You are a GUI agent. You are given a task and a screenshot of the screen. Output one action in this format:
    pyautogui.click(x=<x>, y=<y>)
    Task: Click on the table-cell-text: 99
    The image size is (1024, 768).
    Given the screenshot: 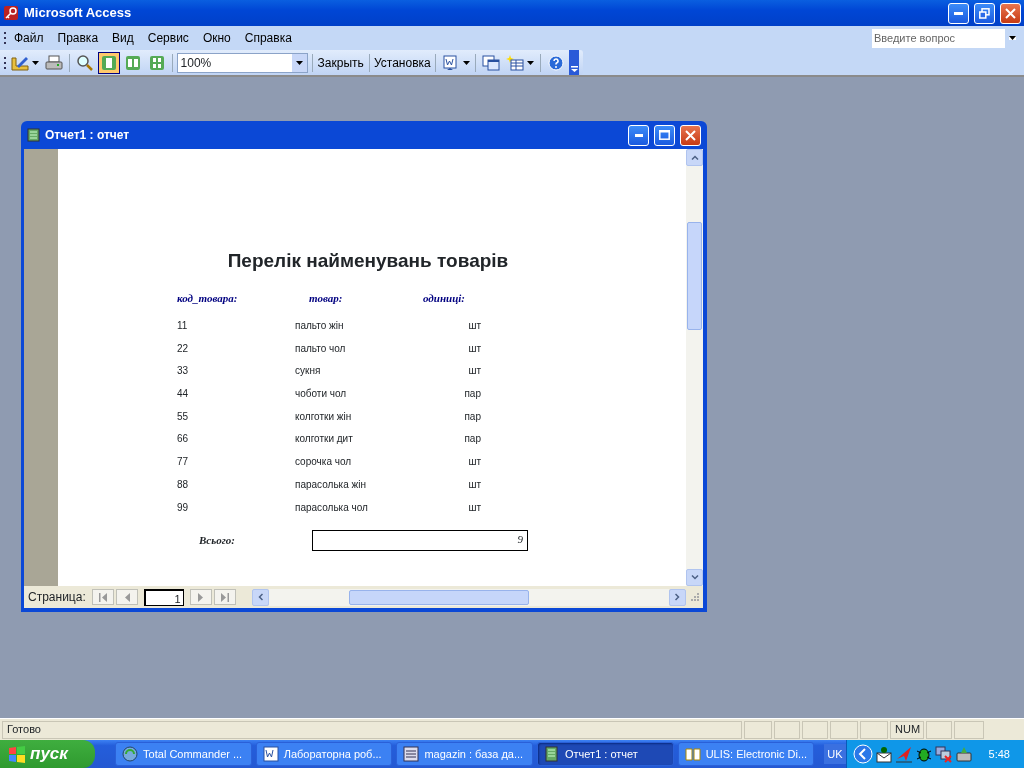 What is the action you would take?
    pyautogui.click(x=183, y=507)
    